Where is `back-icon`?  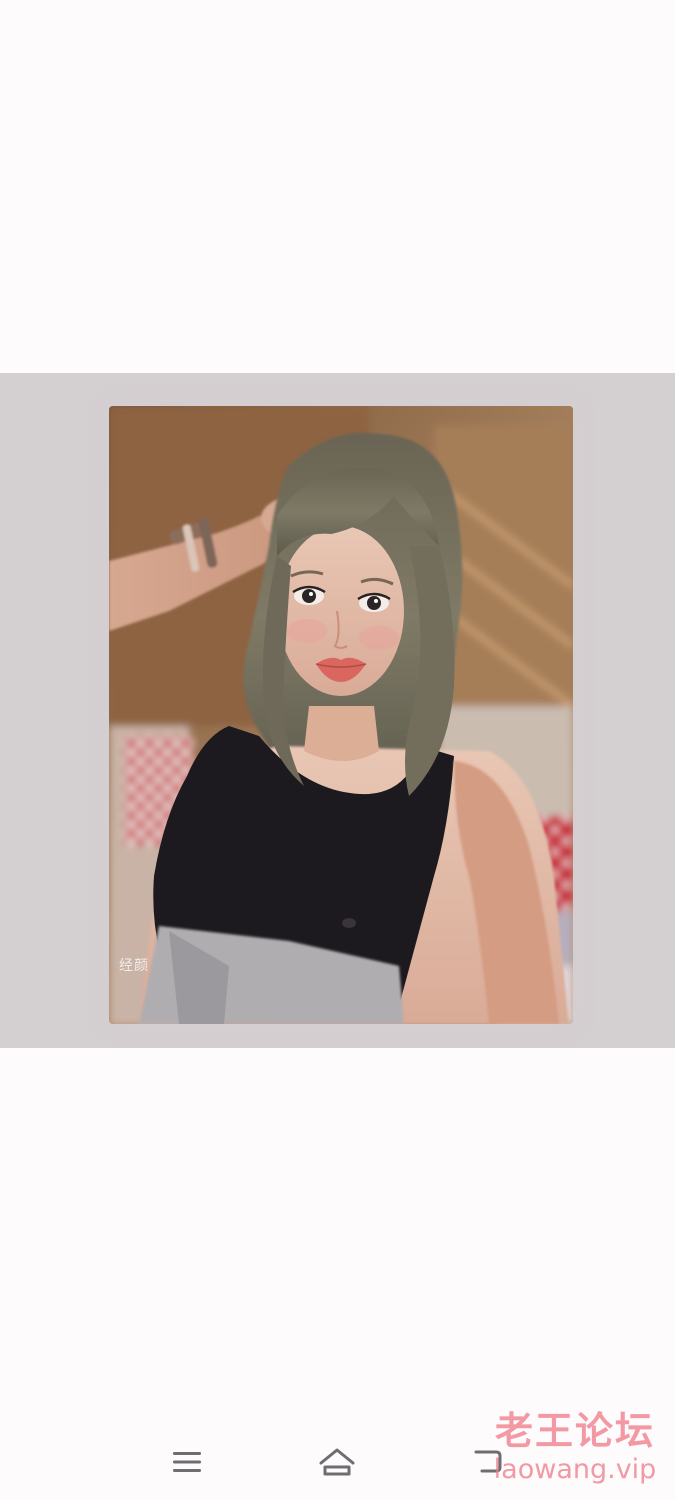
back-icon is located at coordinates (488, 1461).